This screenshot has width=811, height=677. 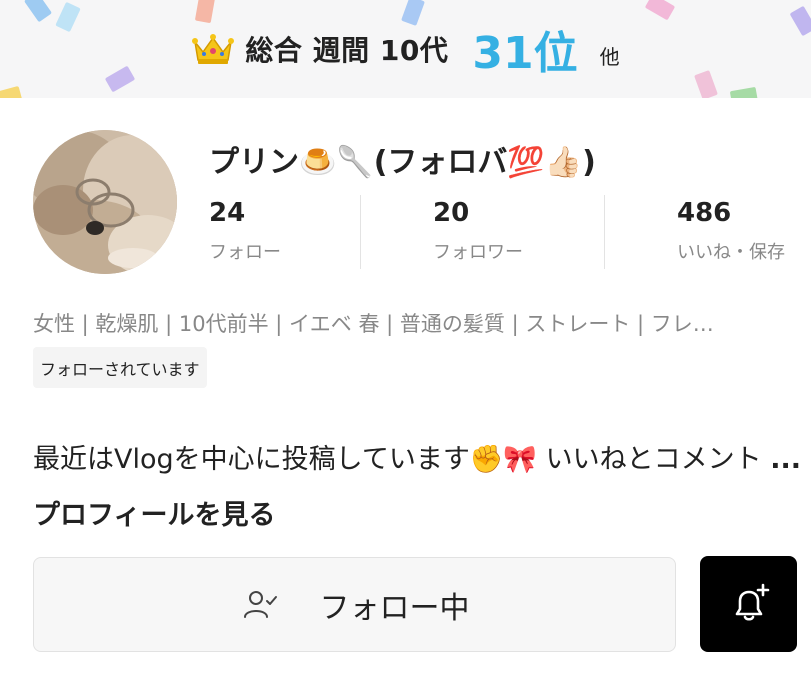 What do you see at coordinates (478, 231) in the screenshot?
I see `stat-followers: 20 フォロワー` at bounding box center [478, 231].